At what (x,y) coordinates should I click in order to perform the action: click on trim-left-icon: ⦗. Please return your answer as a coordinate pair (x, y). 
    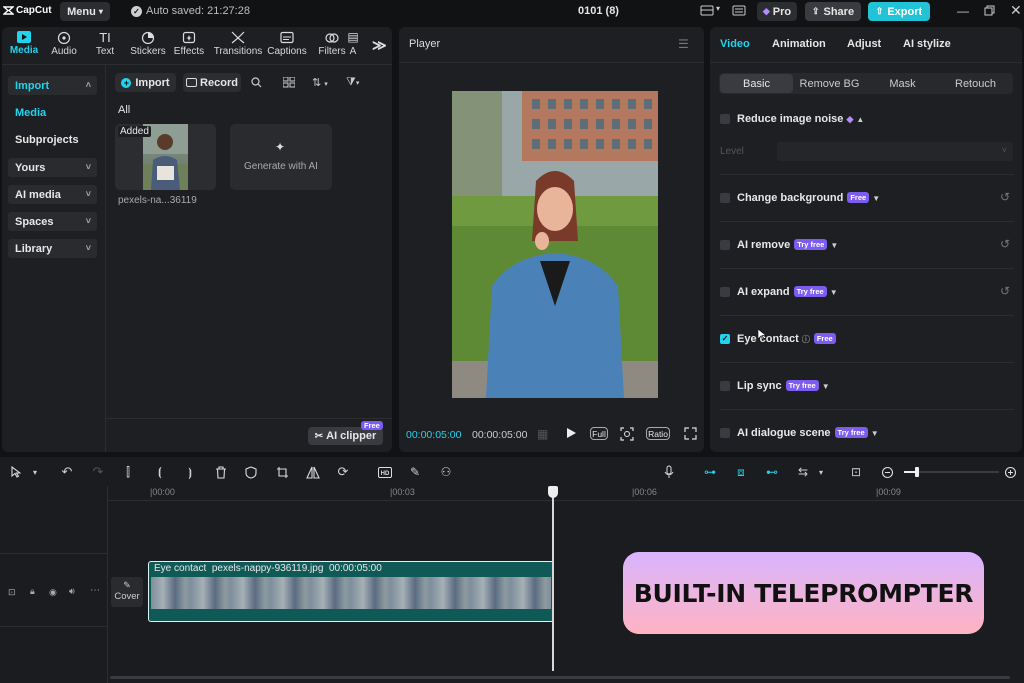
    Looking at the image, I should click on (160, 472).